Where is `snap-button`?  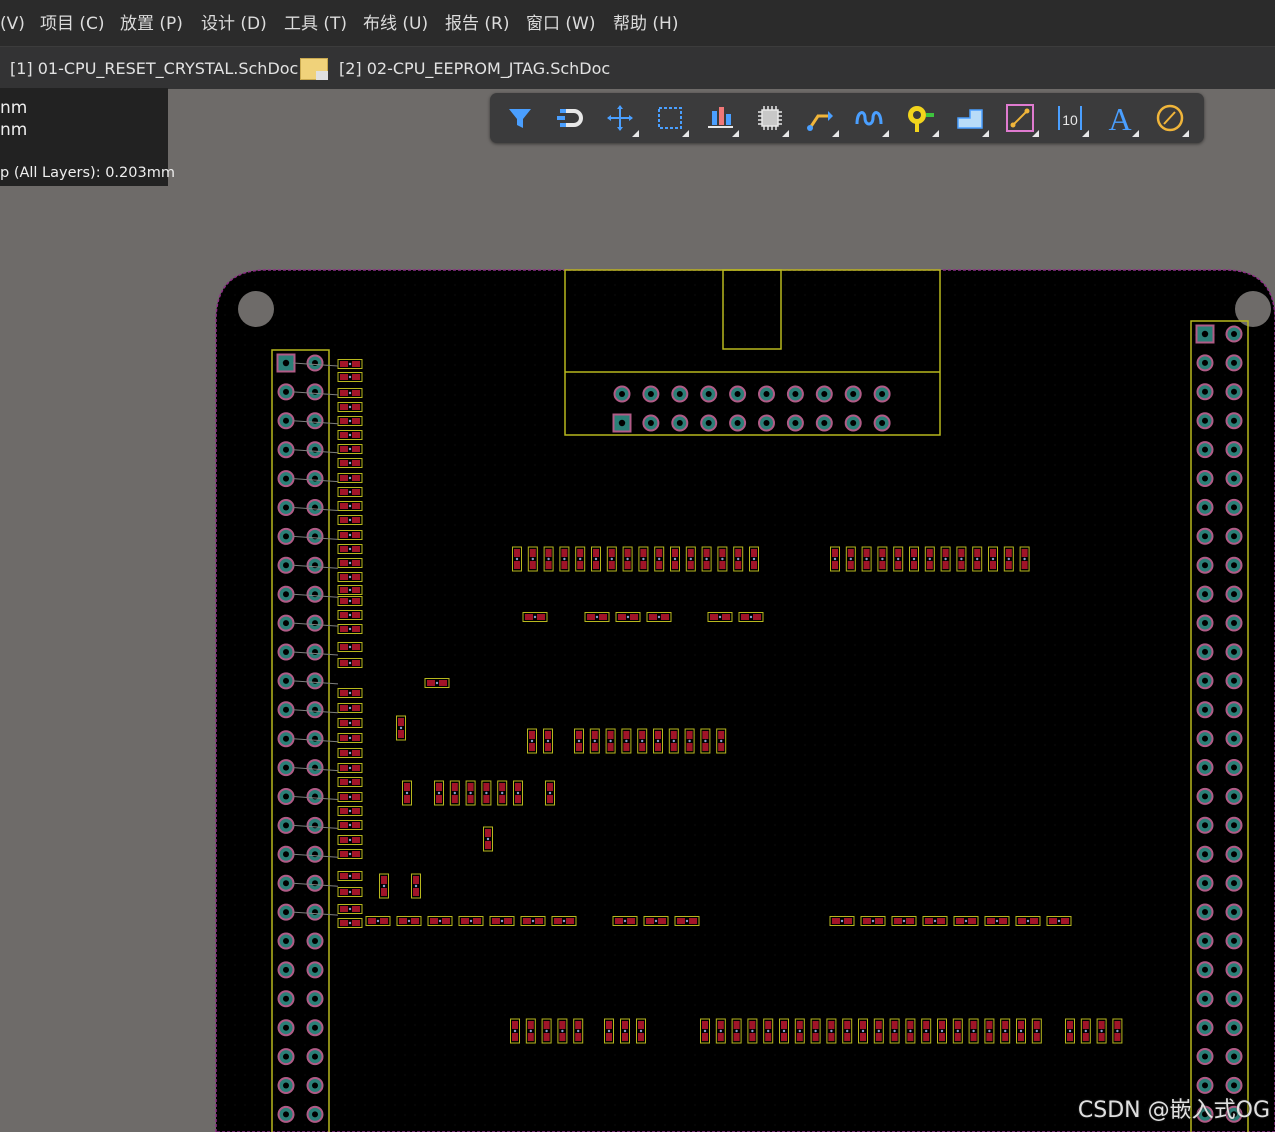 snap-button is located at coordinates (570, 118).